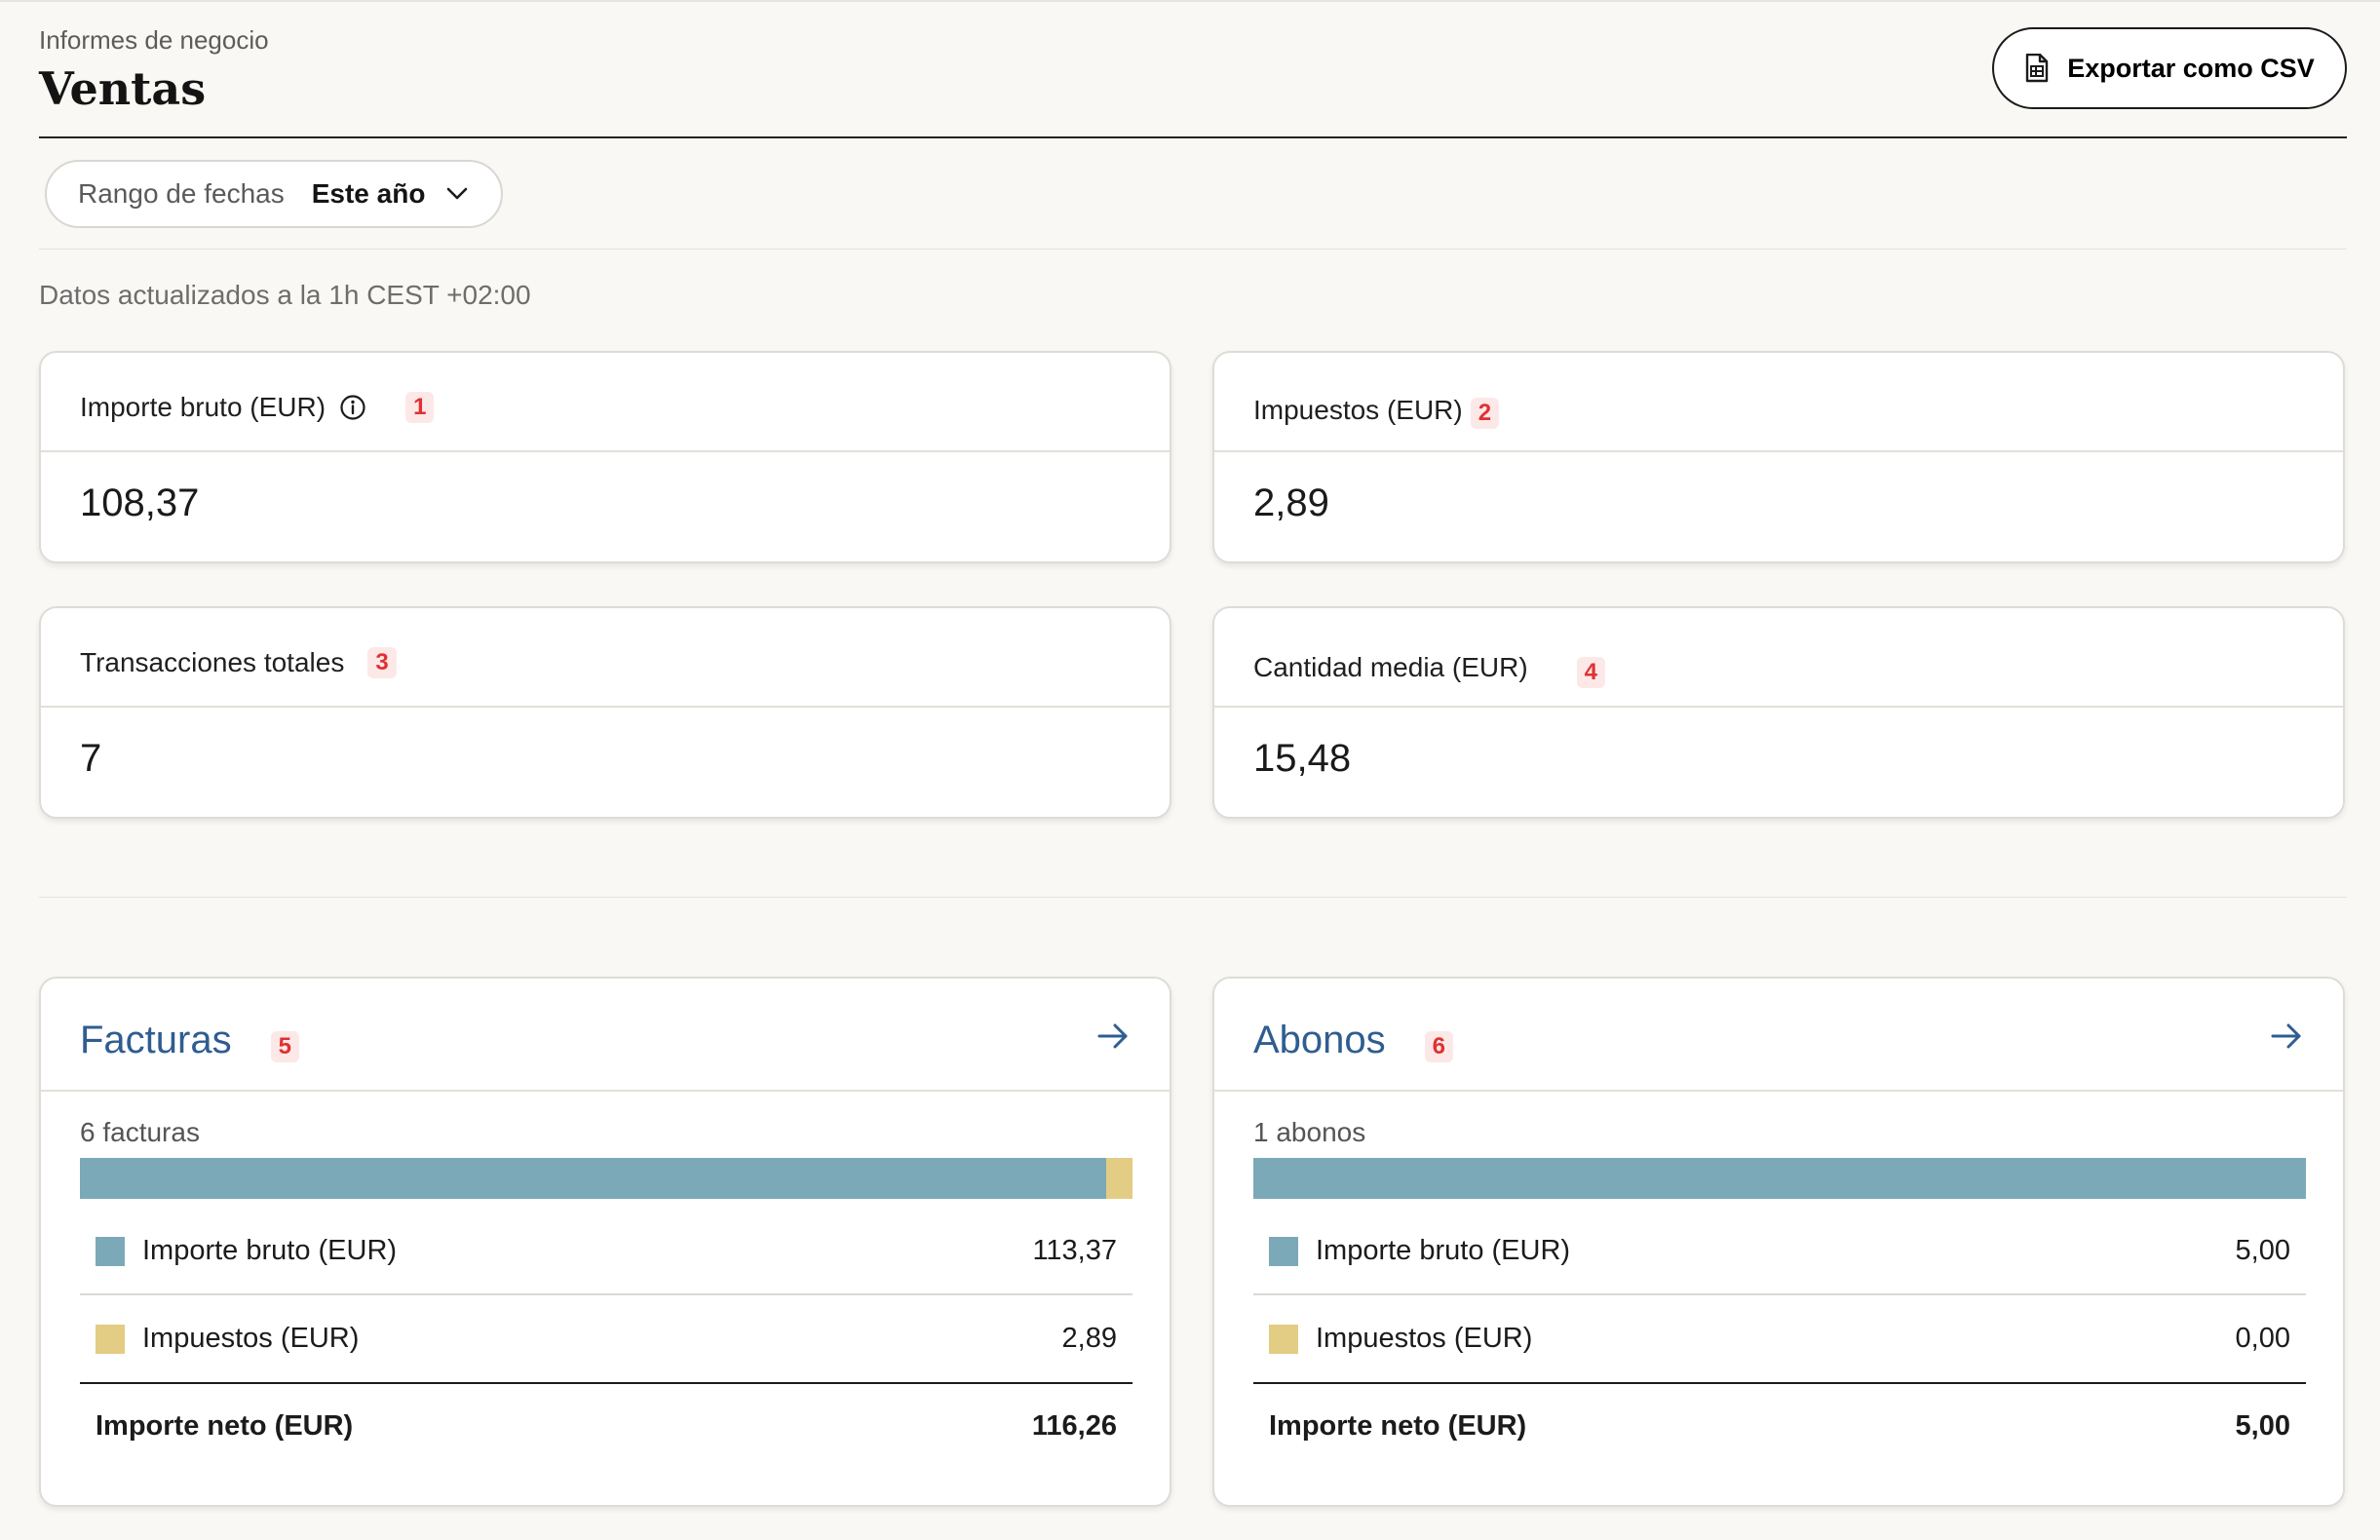 The image size is (2380, 1540). Describe the element at coordinates (368, 193) in the screenshot. I see `date-range-value: Este año` at that location.